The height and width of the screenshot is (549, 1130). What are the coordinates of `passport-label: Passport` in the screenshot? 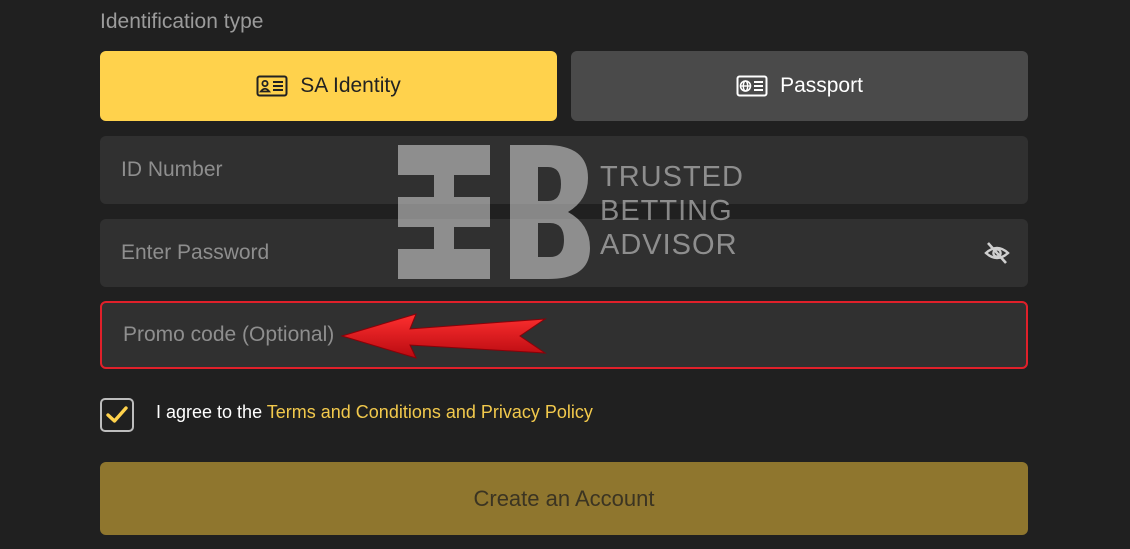 It's located at (821, 85).